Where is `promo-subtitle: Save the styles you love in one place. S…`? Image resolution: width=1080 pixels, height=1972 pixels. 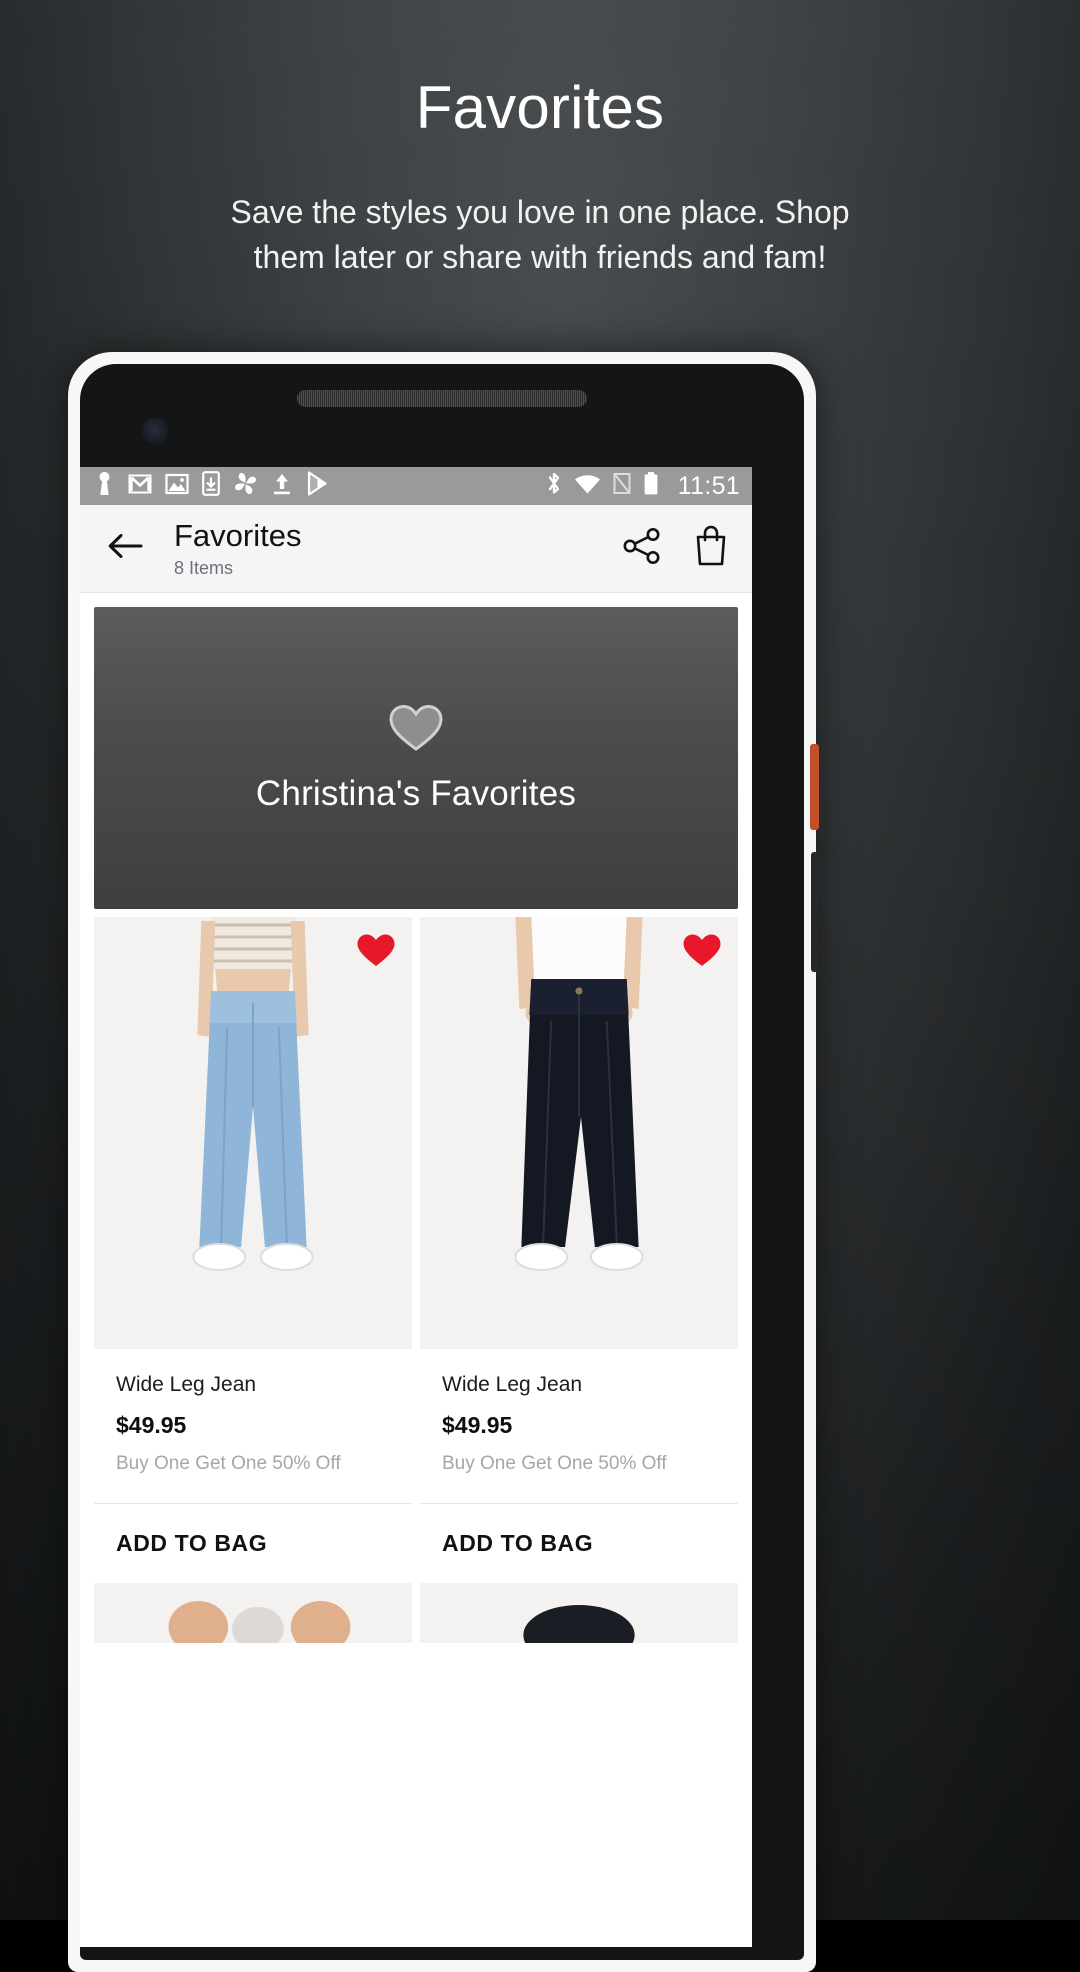
promo-subtitle: Save the styles you love in one place. S… is located at coordinates (540, 234).